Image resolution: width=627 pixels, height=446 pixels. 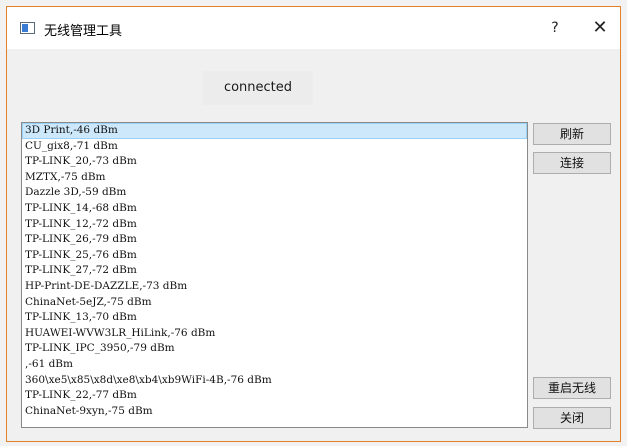 I want to click on list-item: HP-Print-DE-DAZZLE,-73 dBm, so click(x=274, y=287).